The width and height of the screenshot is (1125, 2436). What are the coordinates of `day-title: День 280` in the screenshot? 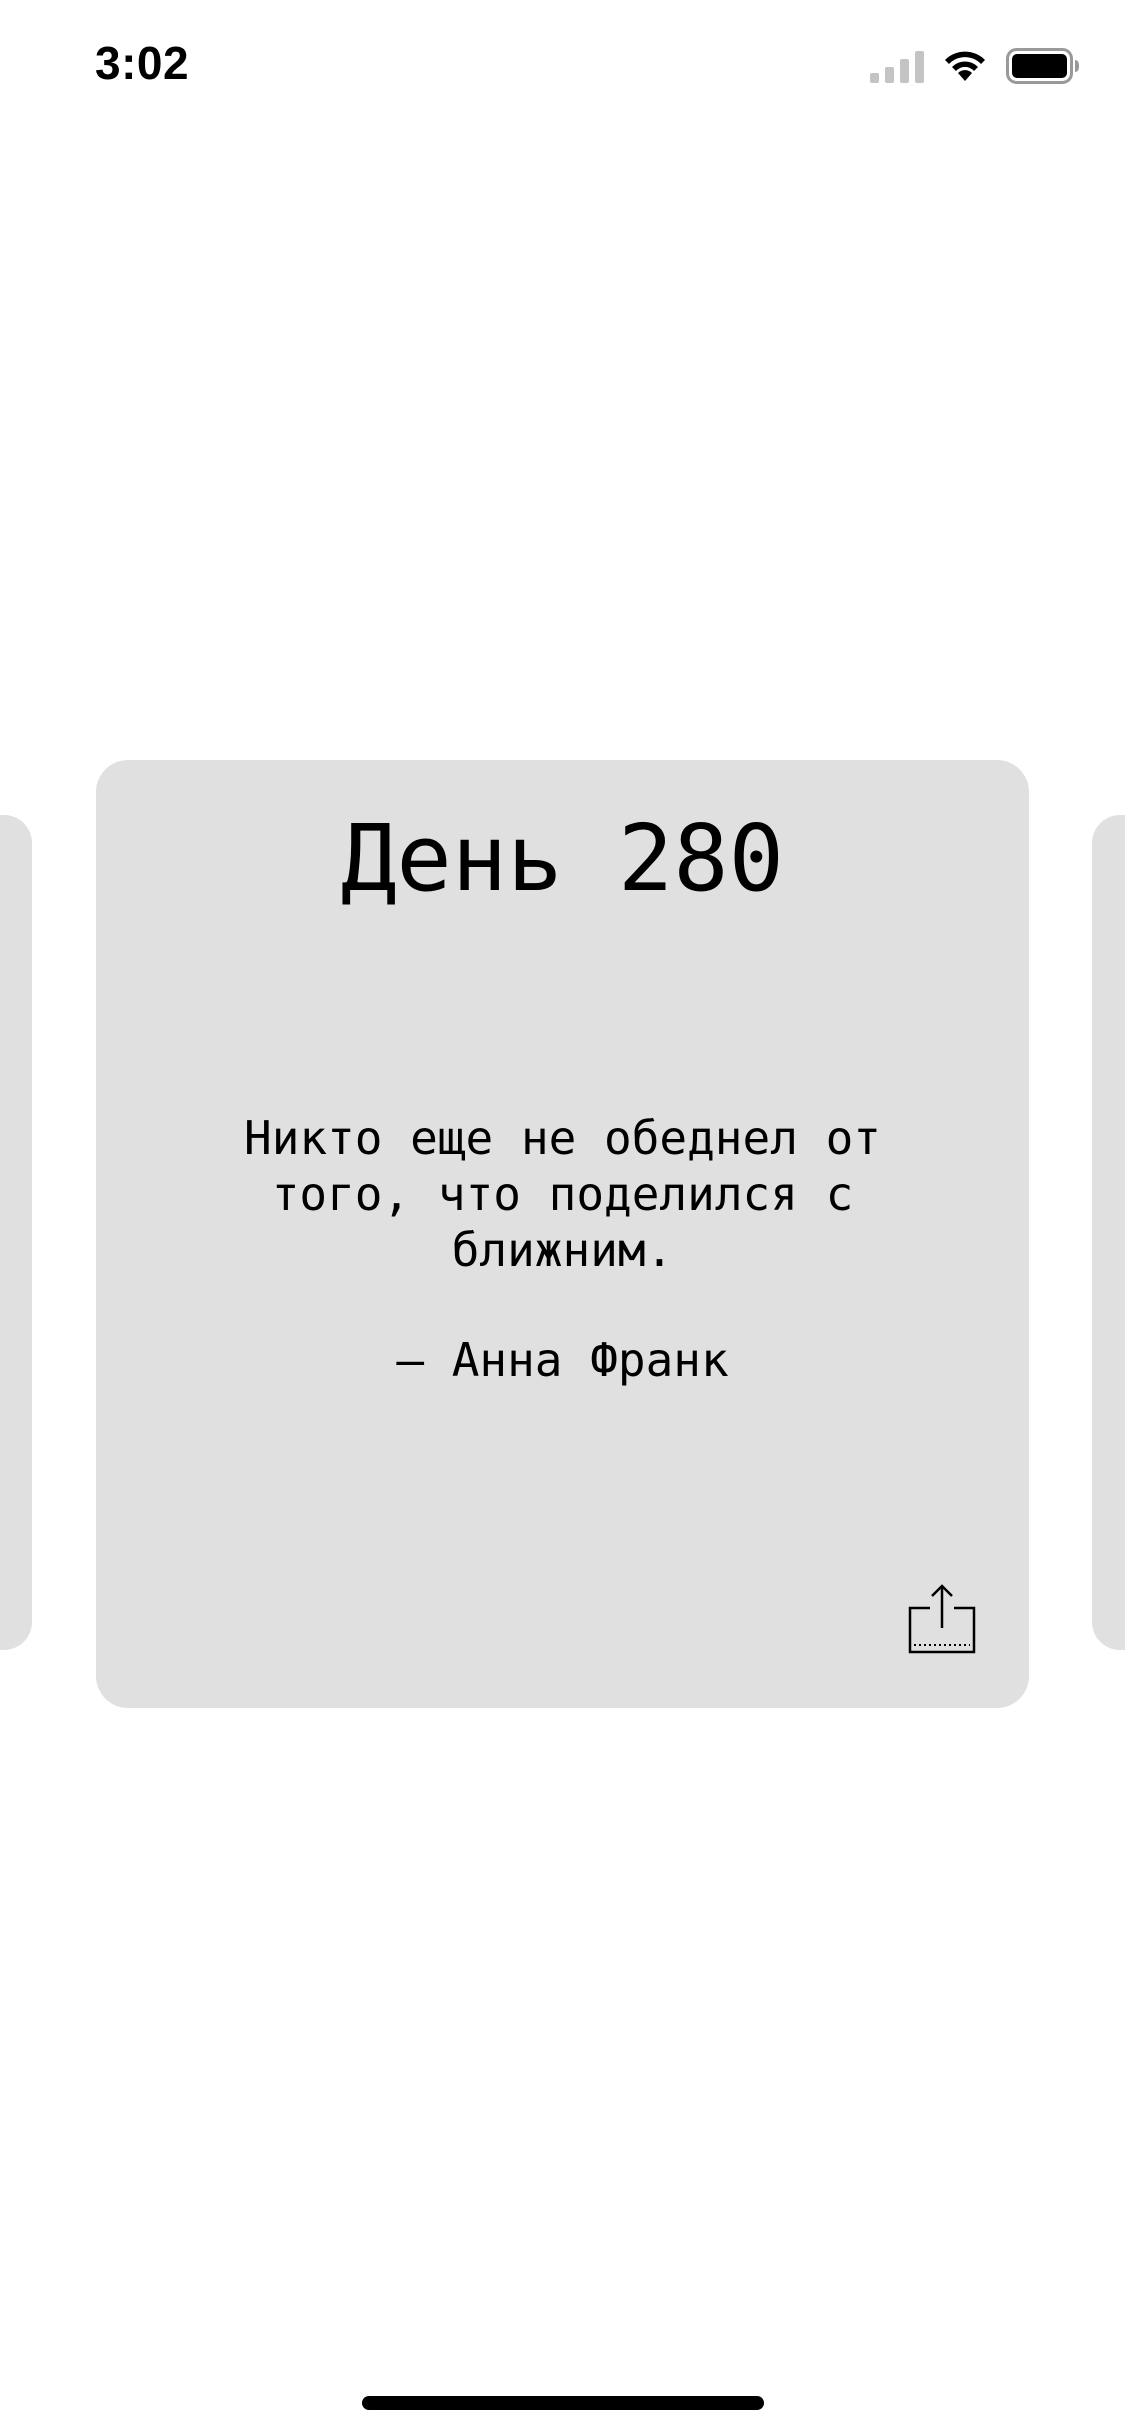 It's located at (562, 858).